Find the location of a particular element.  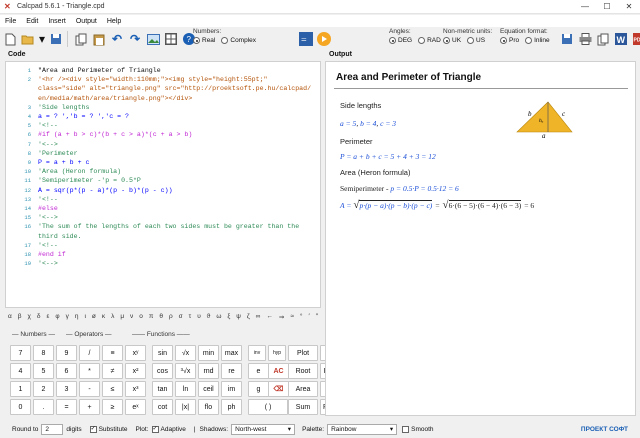

keypad-key: ≡ is located at coordinates (112, 353).